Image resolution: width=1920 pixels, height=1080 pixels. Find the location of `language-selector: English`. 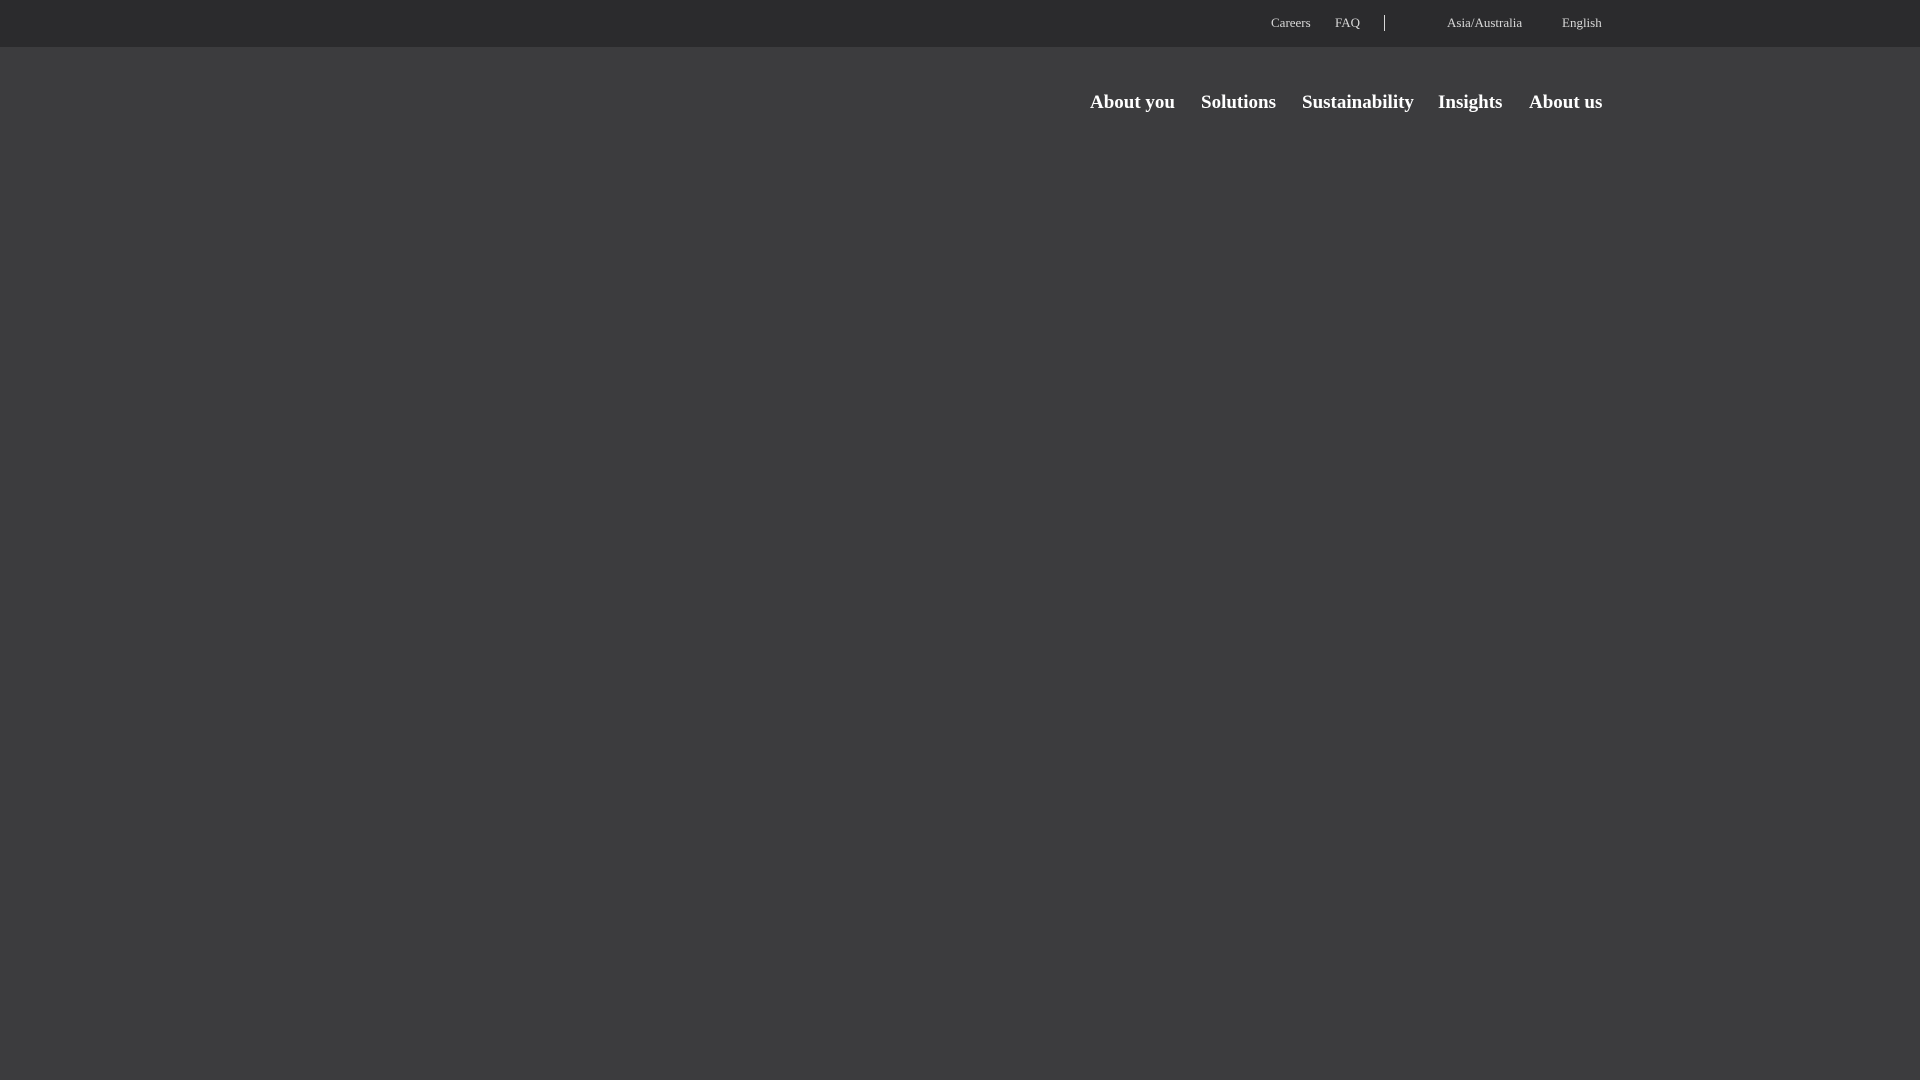

language-selector: English is located at coordinates (1582, 23).